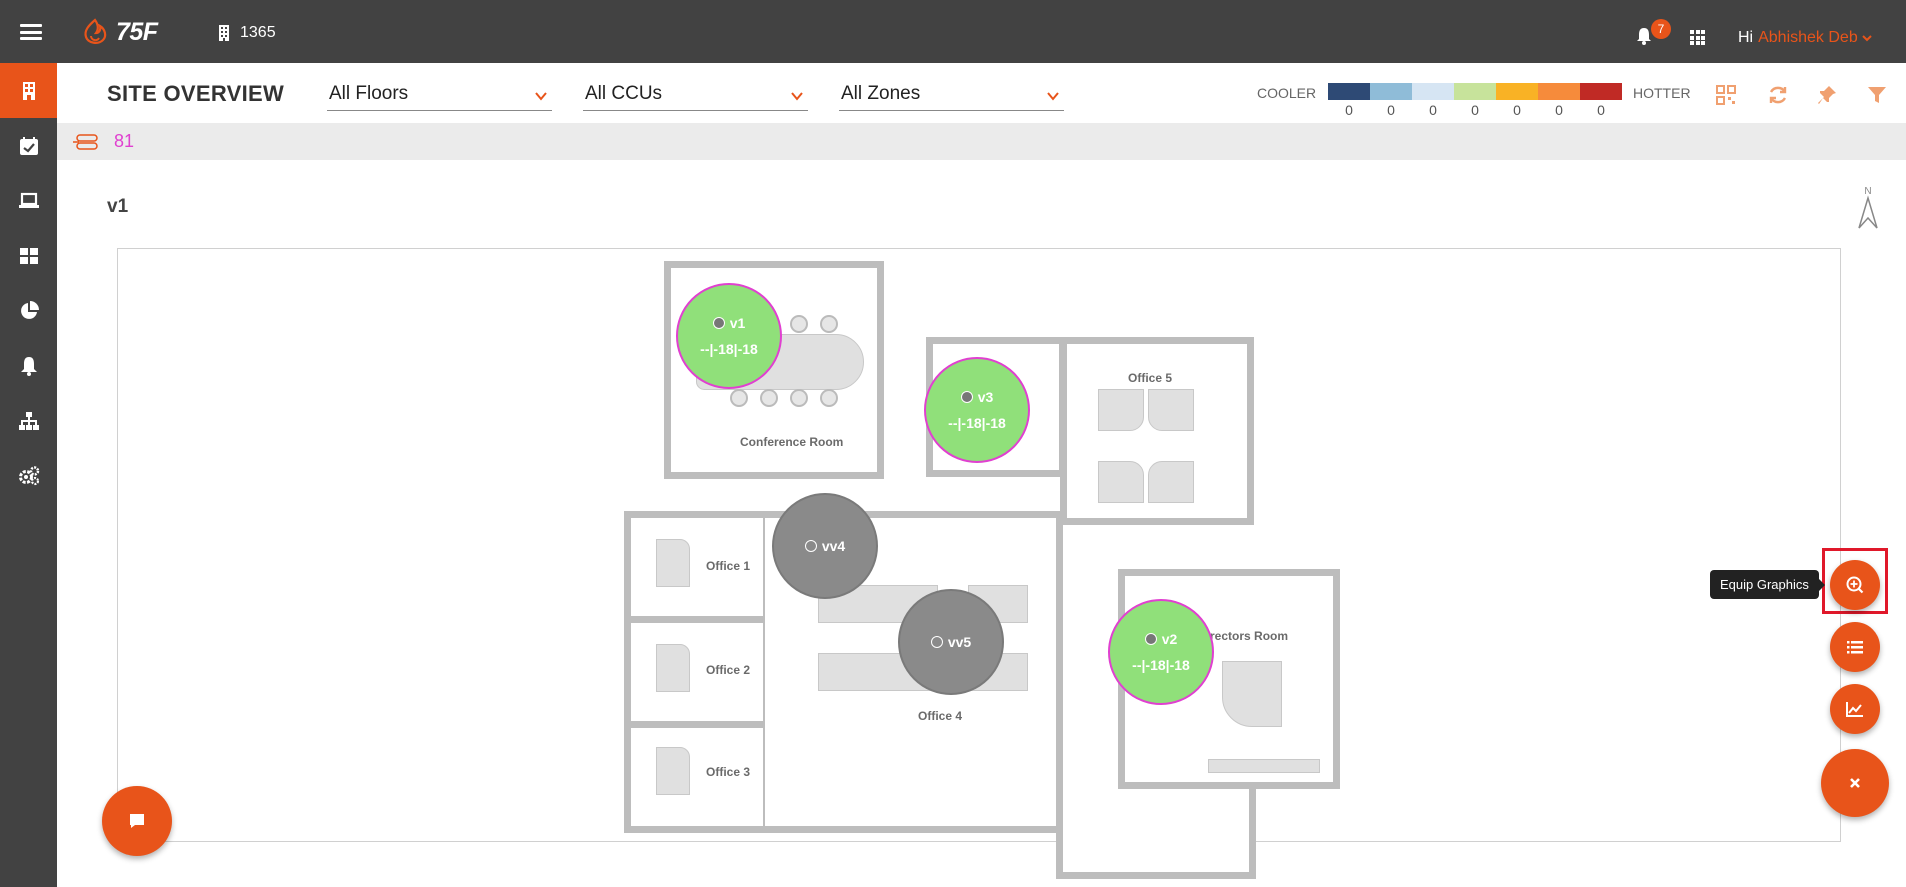 The width and height of the screenshot is (1906, 887). What do you see at coordinates (977, 410) in the screenshot?
I see `zone-v3: v3 --|-18|-18` at bounding box center [977, 410].